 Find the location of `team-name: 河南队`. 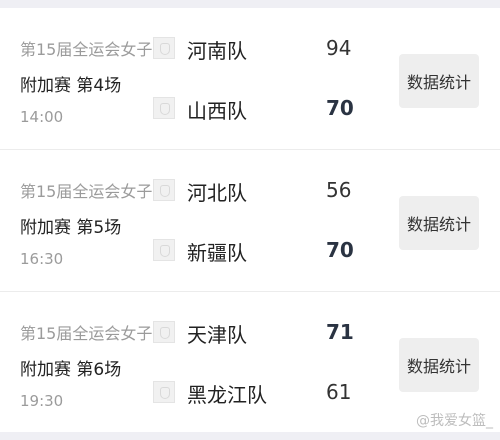

team-name: 河南队 is located at coordinates (217, 51).